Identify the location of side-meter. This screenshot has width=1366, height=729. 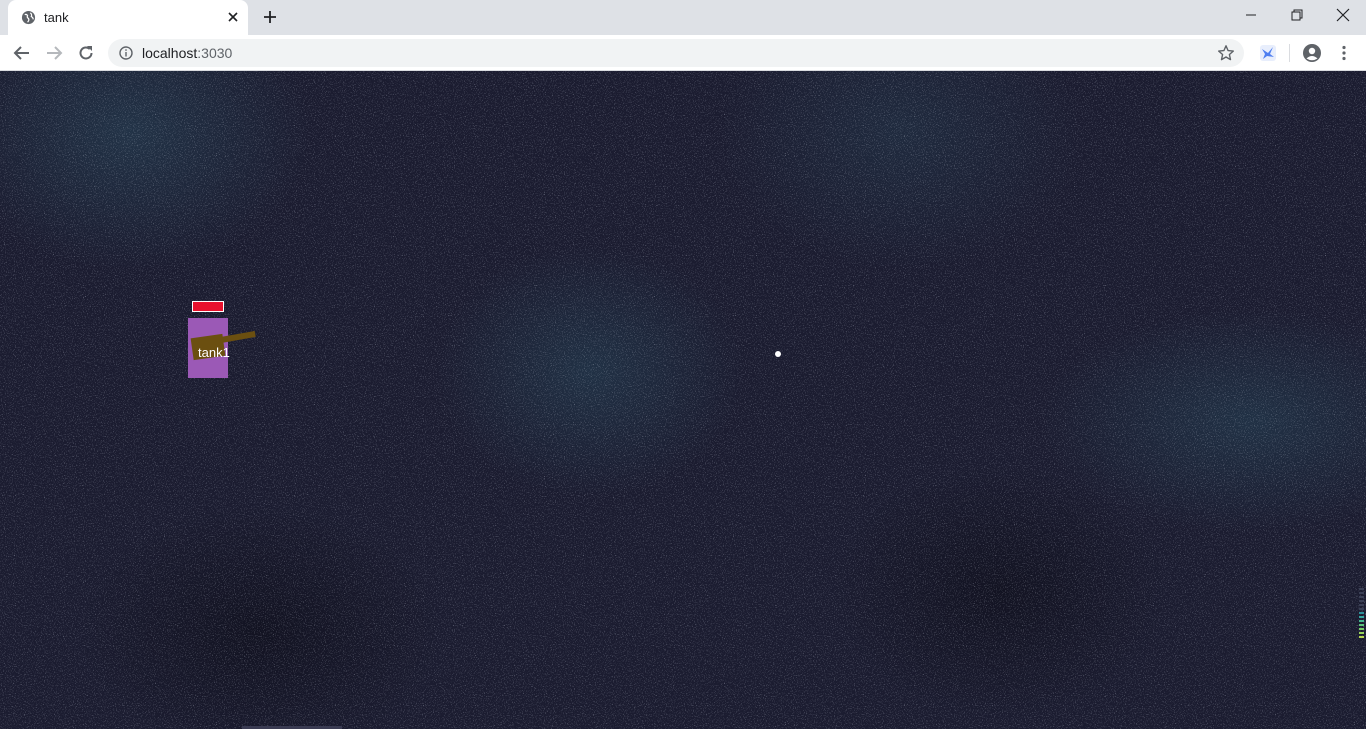
(1361, 615).